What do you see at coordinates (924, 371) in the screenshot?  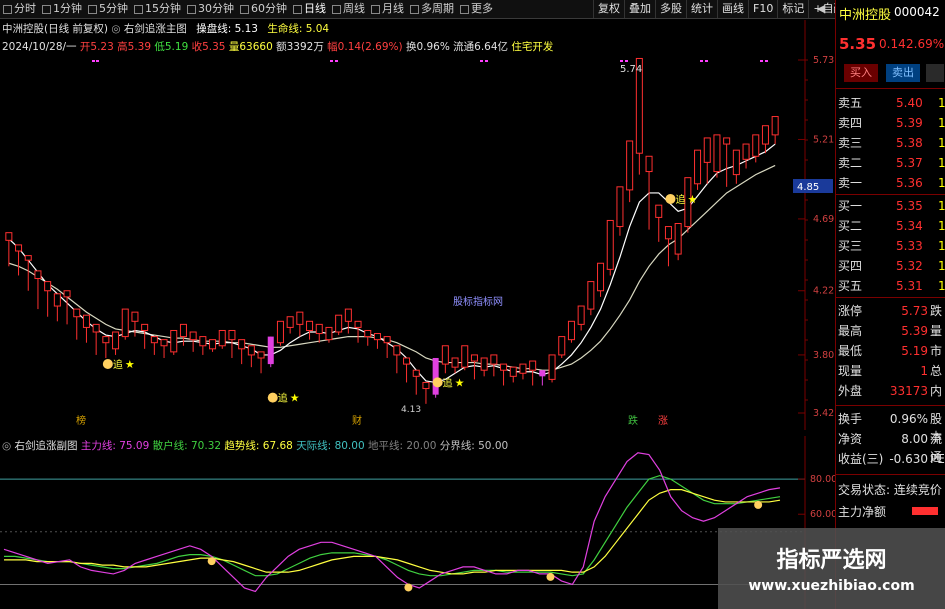 I see `stat-value: 1` at bounding box center [924, 371].